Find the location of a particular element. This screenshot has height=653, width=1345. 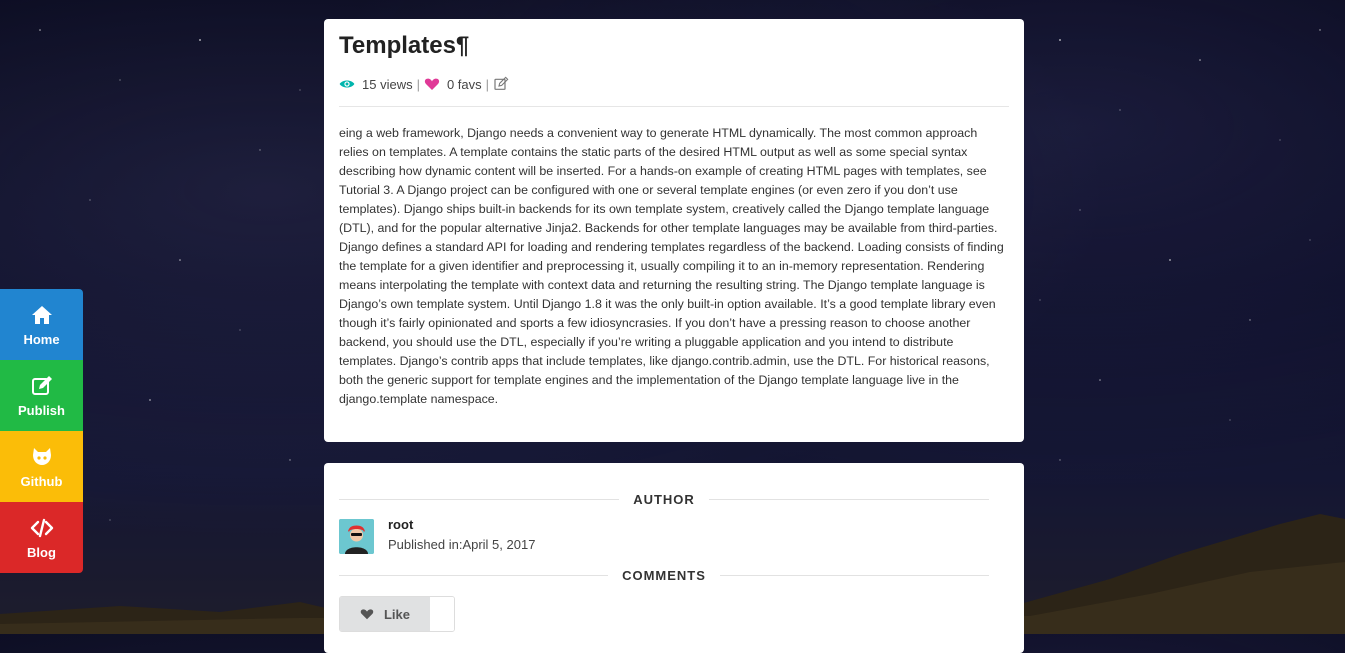

like-widget: Like is located at coordinates (397, 614).